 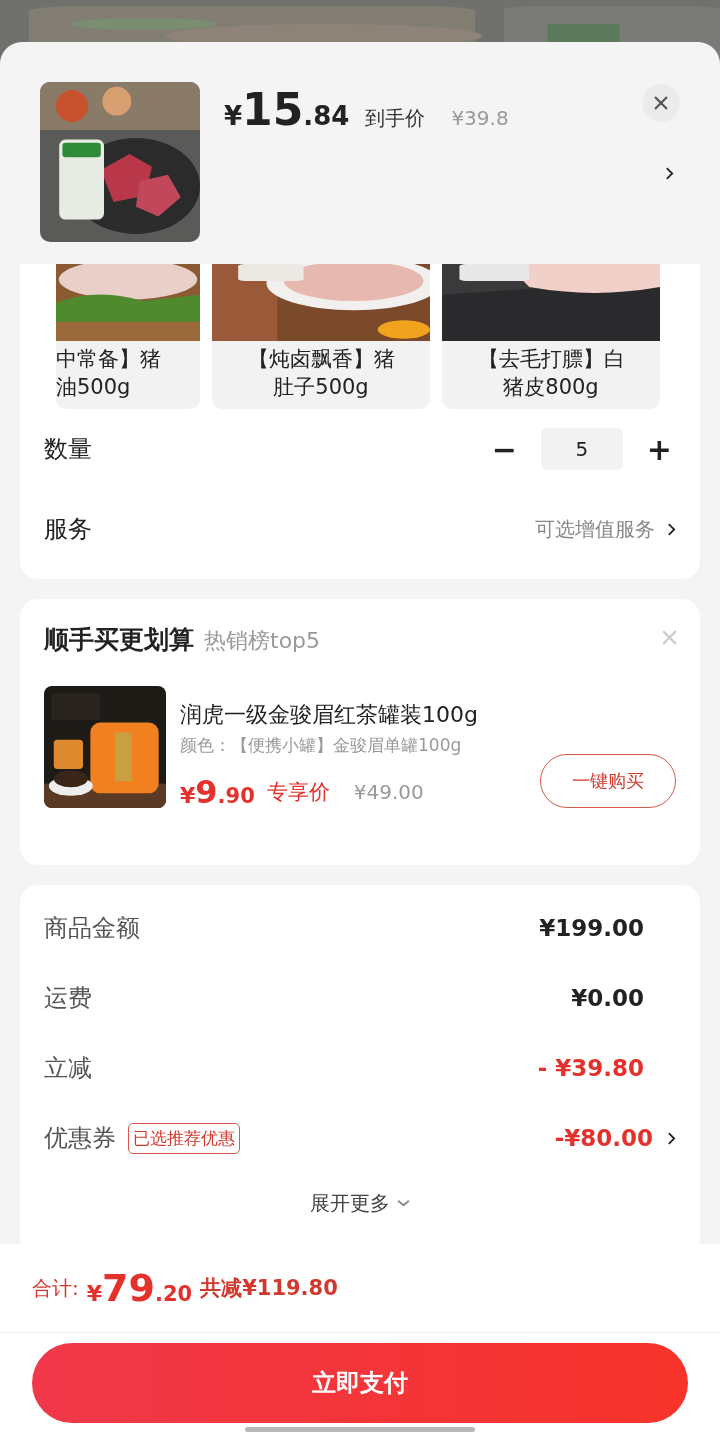 I want to click on pay-button: 立即支付, so click(x=360, y=1383).